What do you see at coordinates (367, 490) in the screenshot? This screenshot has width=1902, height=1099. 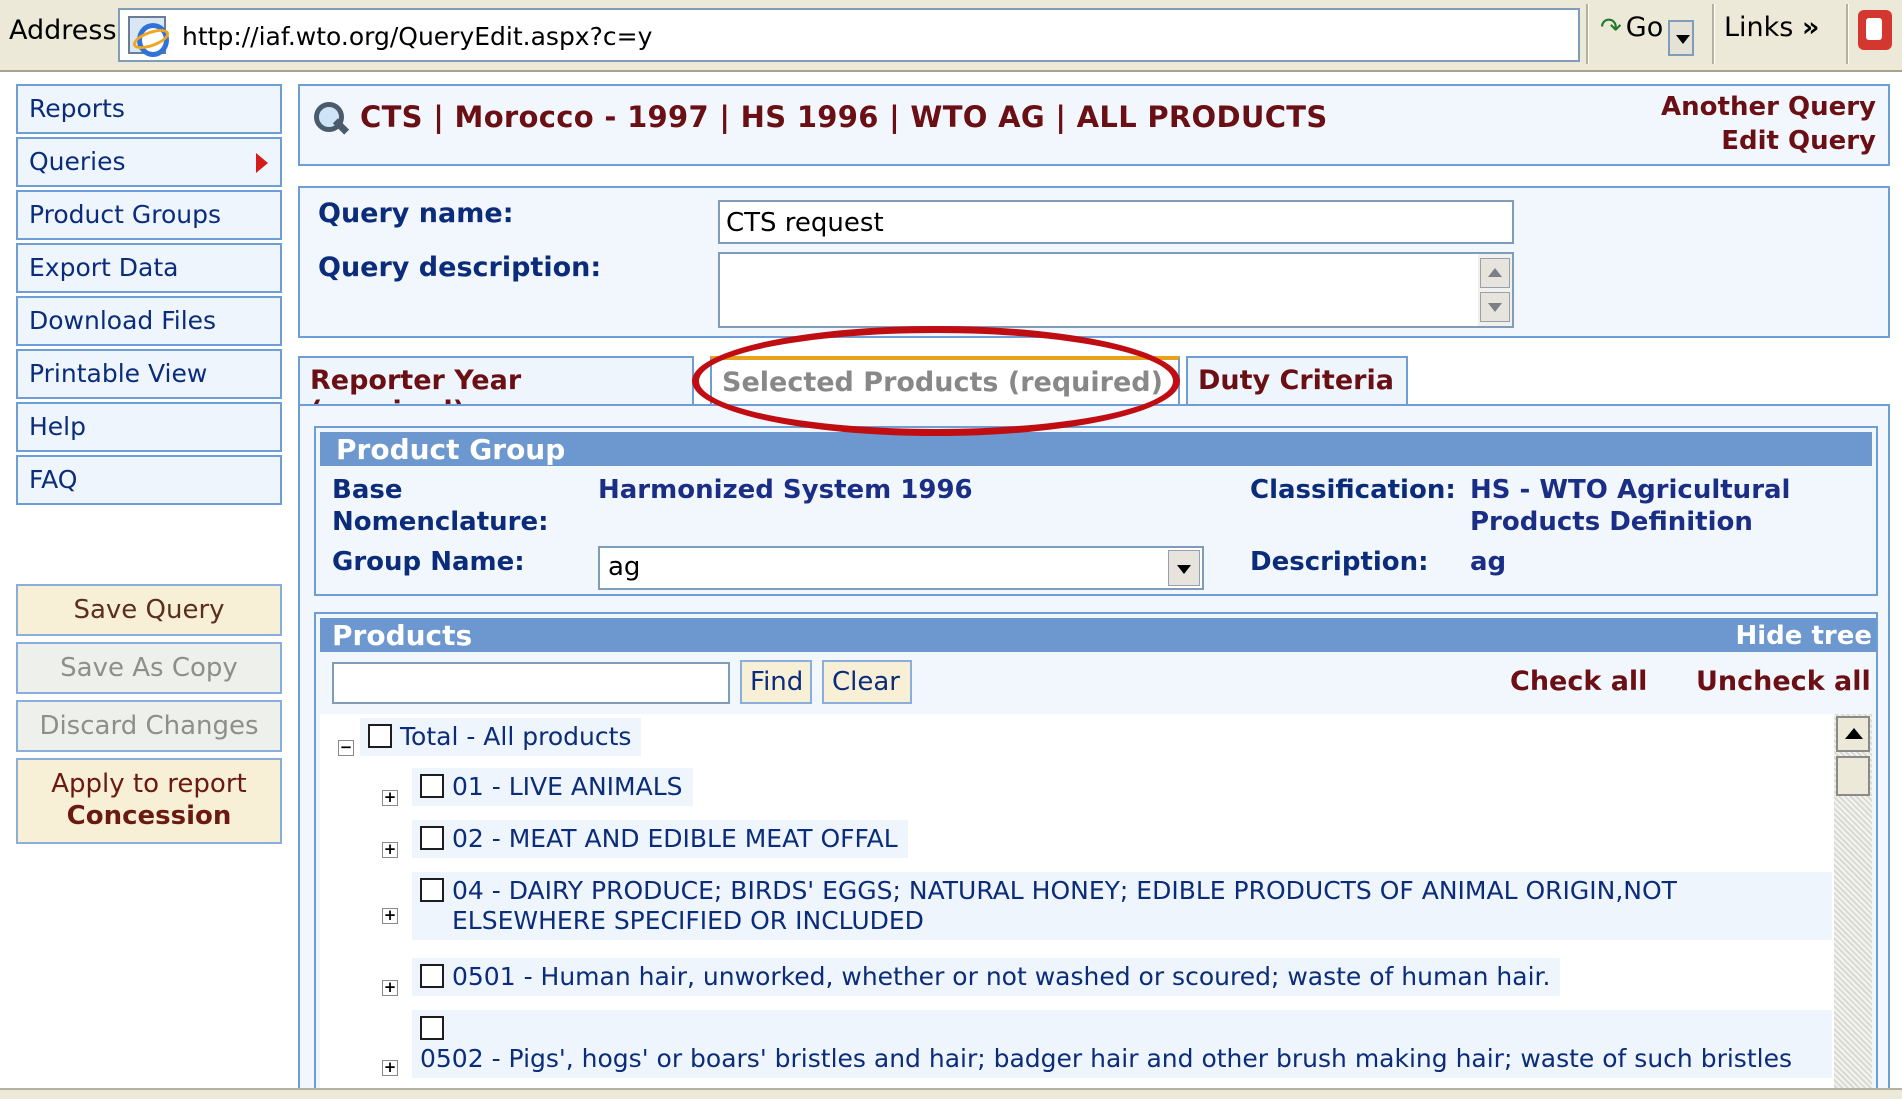 I see `base-label-line1: Base` at bounding box center [367, 490].